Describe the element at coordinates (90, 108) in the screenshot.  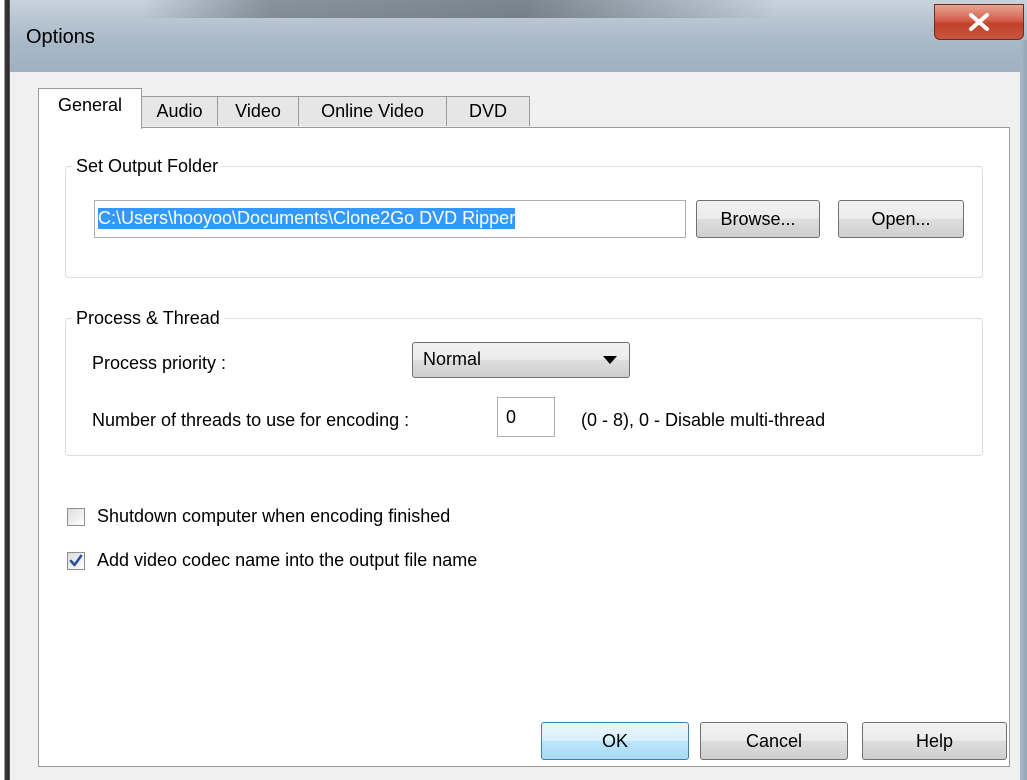
I see `tab-general: General` at that location.